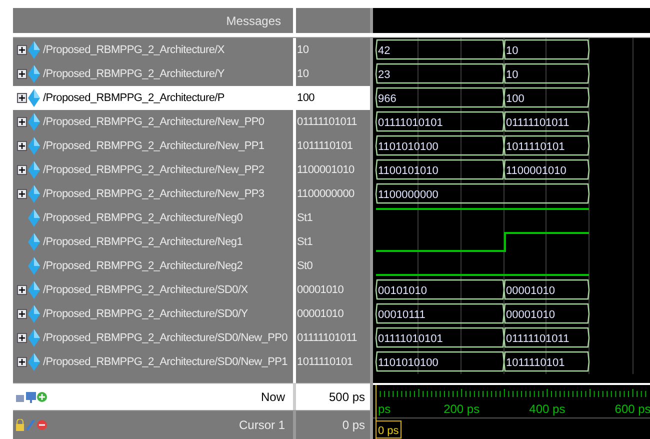 The width and height of the screenshot is (650, 439). Describe the element at coordinates (165, 338) in the screenshot. I see `signal-name: /Proposed_RBMPPG_2_Architecture/SD0/New_PP0` at that location.